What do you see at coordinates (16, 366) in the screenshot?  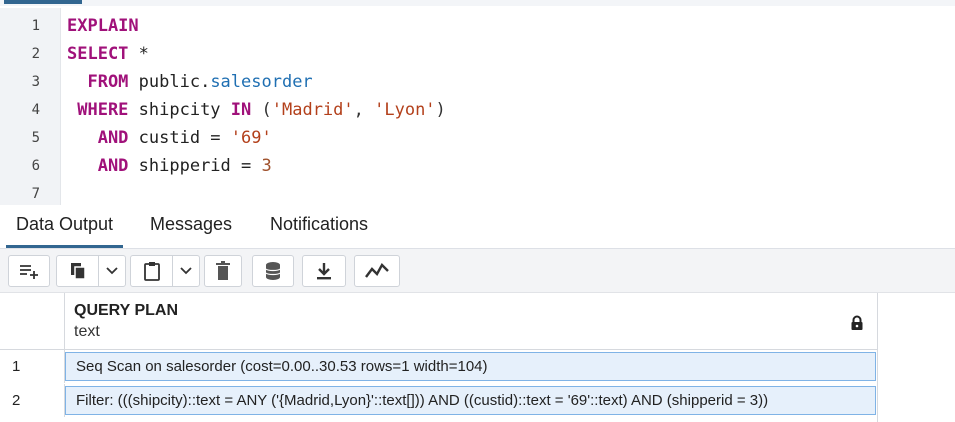 I see `row-number: 1` at bounding box center [16, 366].